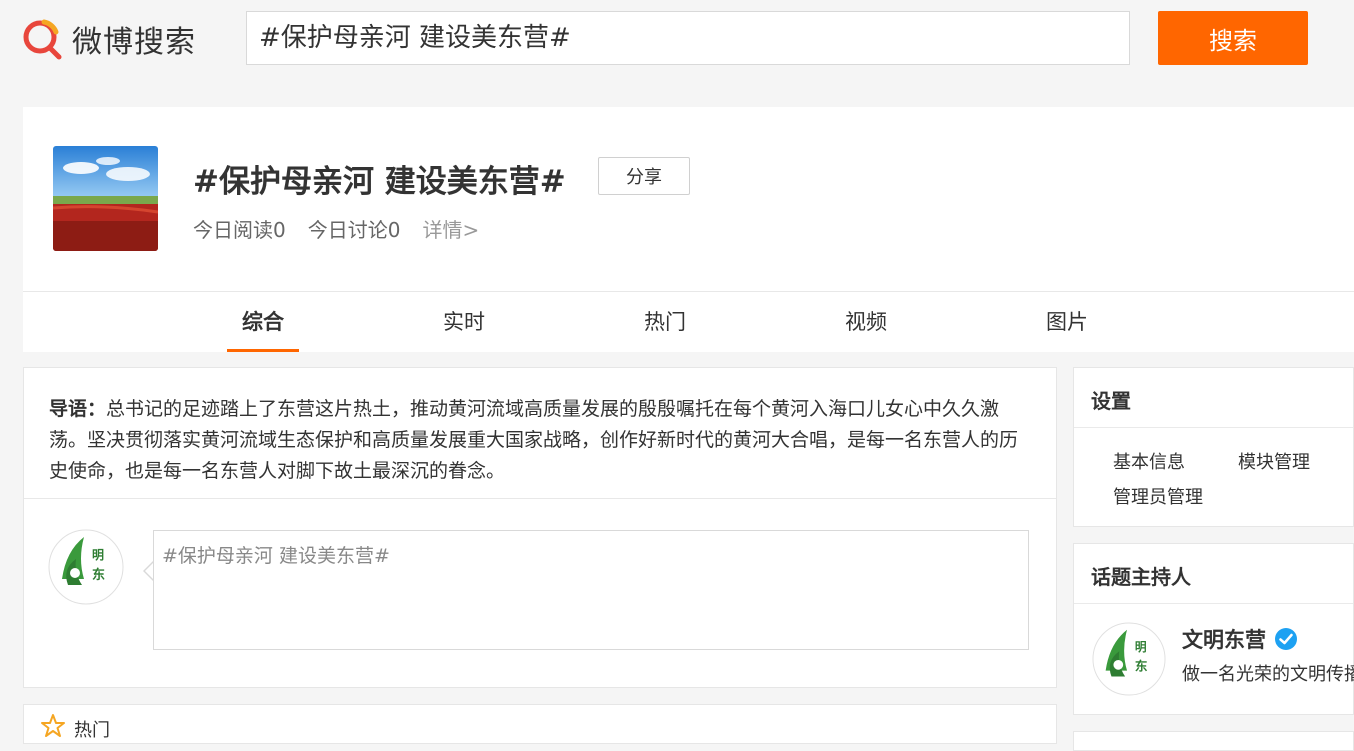  What do you see at coordinates (1213, 427) in the screenshot?
I see `settings-divider` at bounding box center [1213, 427].